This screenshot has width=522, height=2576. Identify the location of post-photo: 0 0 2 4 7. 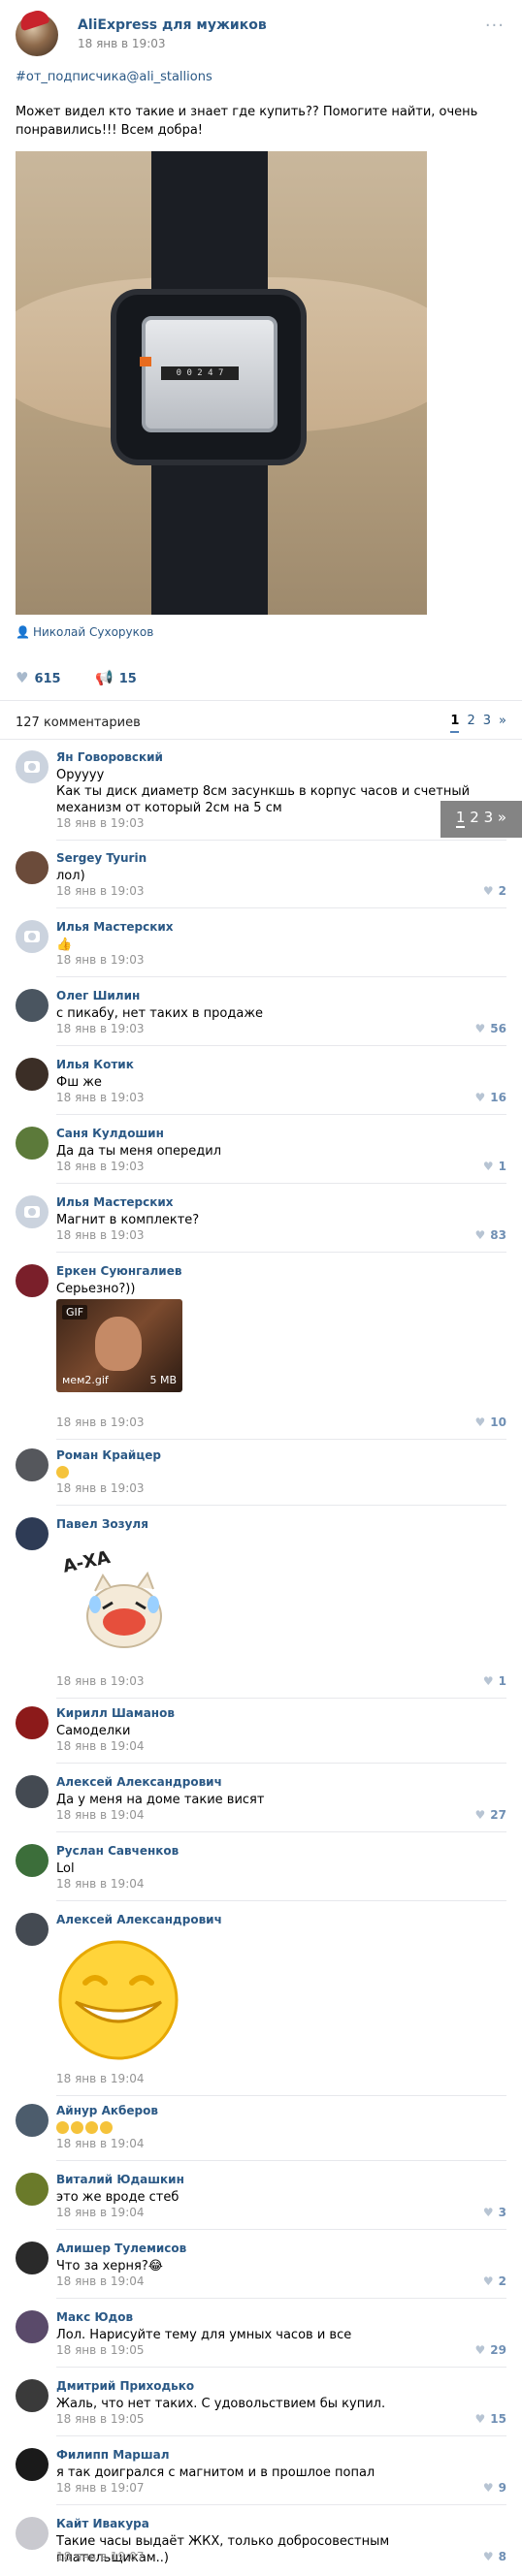
(221, 383).